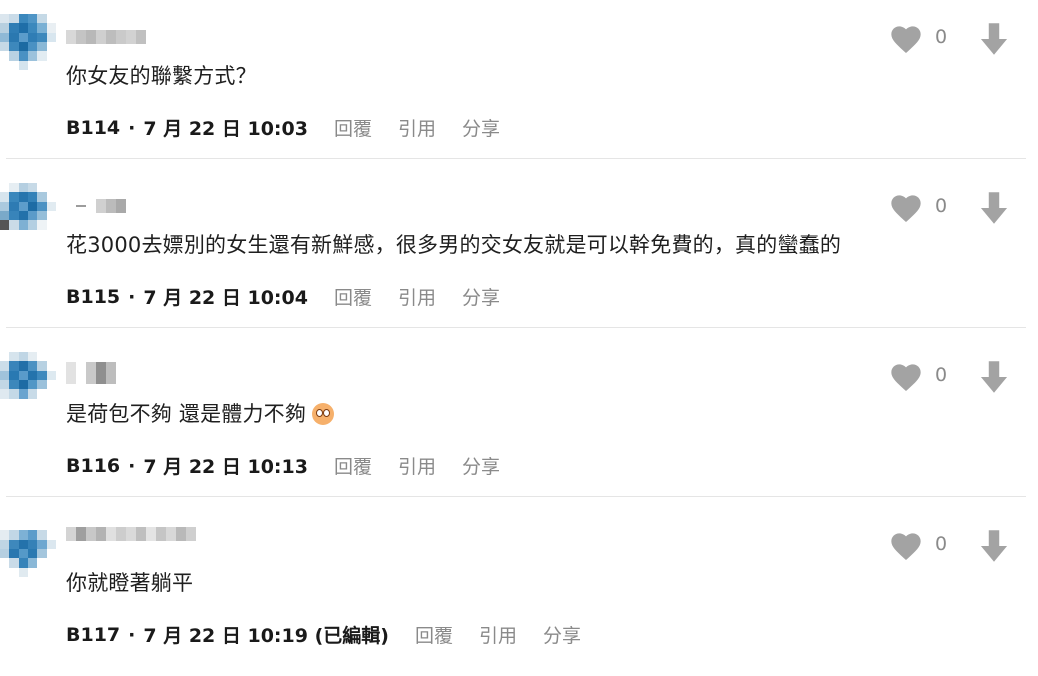 This screenshot has height=676, width=1038. Describe the element at coordinates (225, 129) in the screenshot. I see `timestamp: 7 月 22 日 10:03` at that location.